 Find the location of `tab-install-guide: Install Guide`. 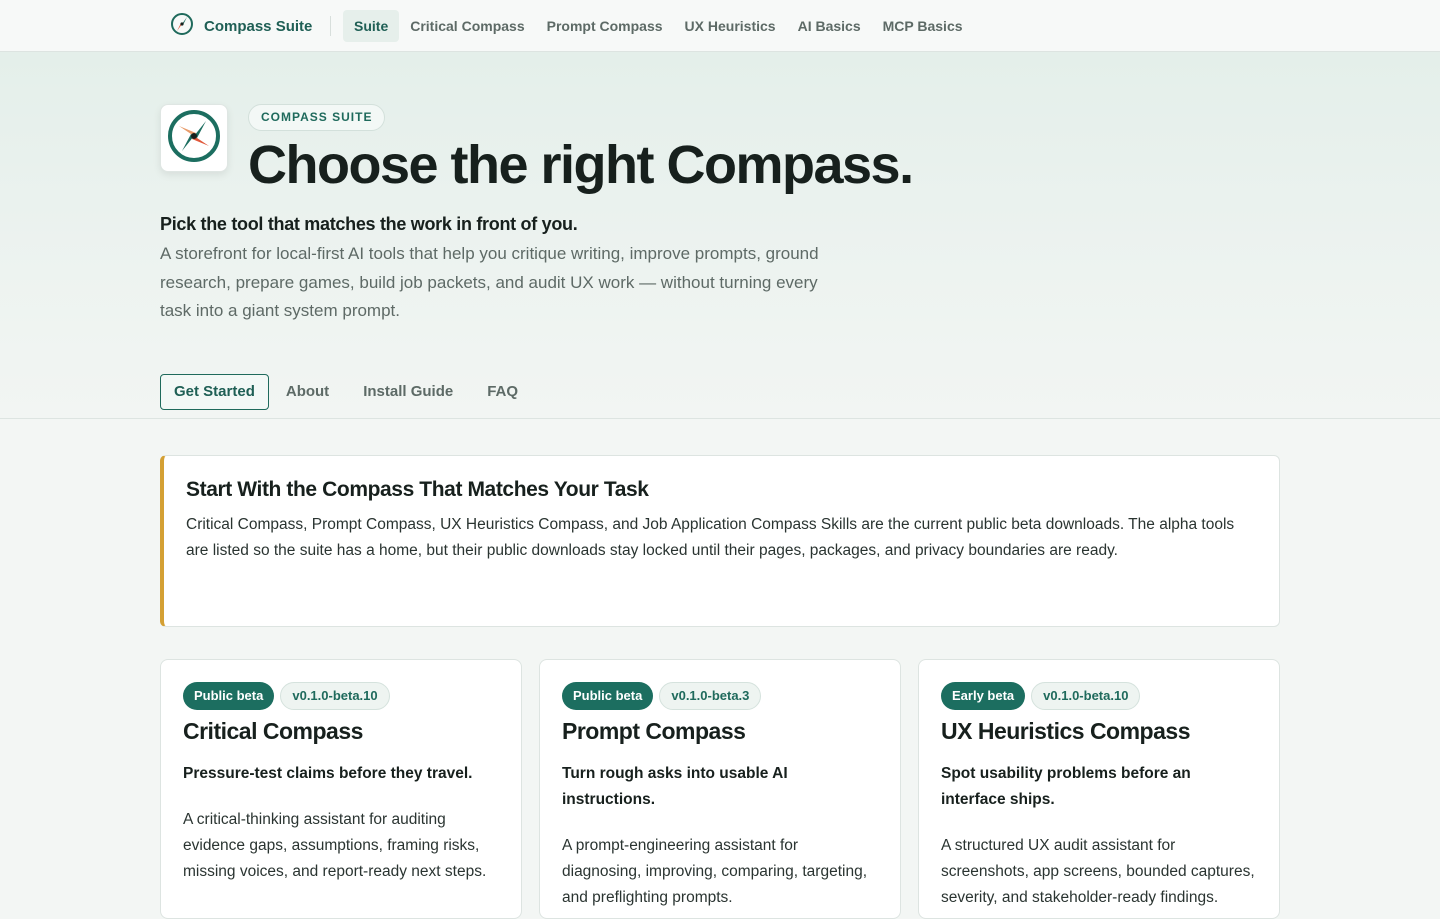

tab-install-guide: Install Guide is located at coordinates (408, 392).